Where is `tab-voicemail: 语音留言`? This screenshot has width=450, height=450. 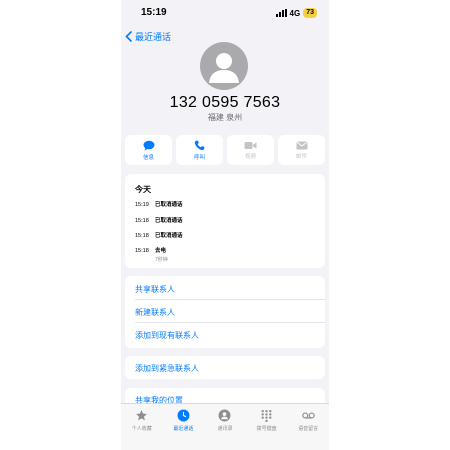
tab-voicemail: 语音留言 is located at coordinates (308, 427).